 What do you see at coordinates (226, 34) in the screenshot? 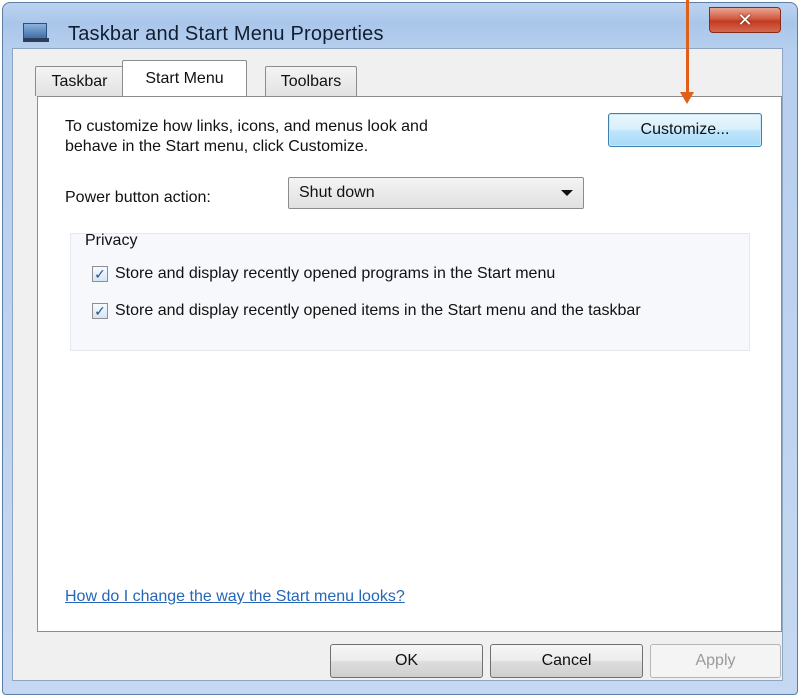
I see `window-title: Taskbar and Start Menu Properties` at bounding box center [226, 34].